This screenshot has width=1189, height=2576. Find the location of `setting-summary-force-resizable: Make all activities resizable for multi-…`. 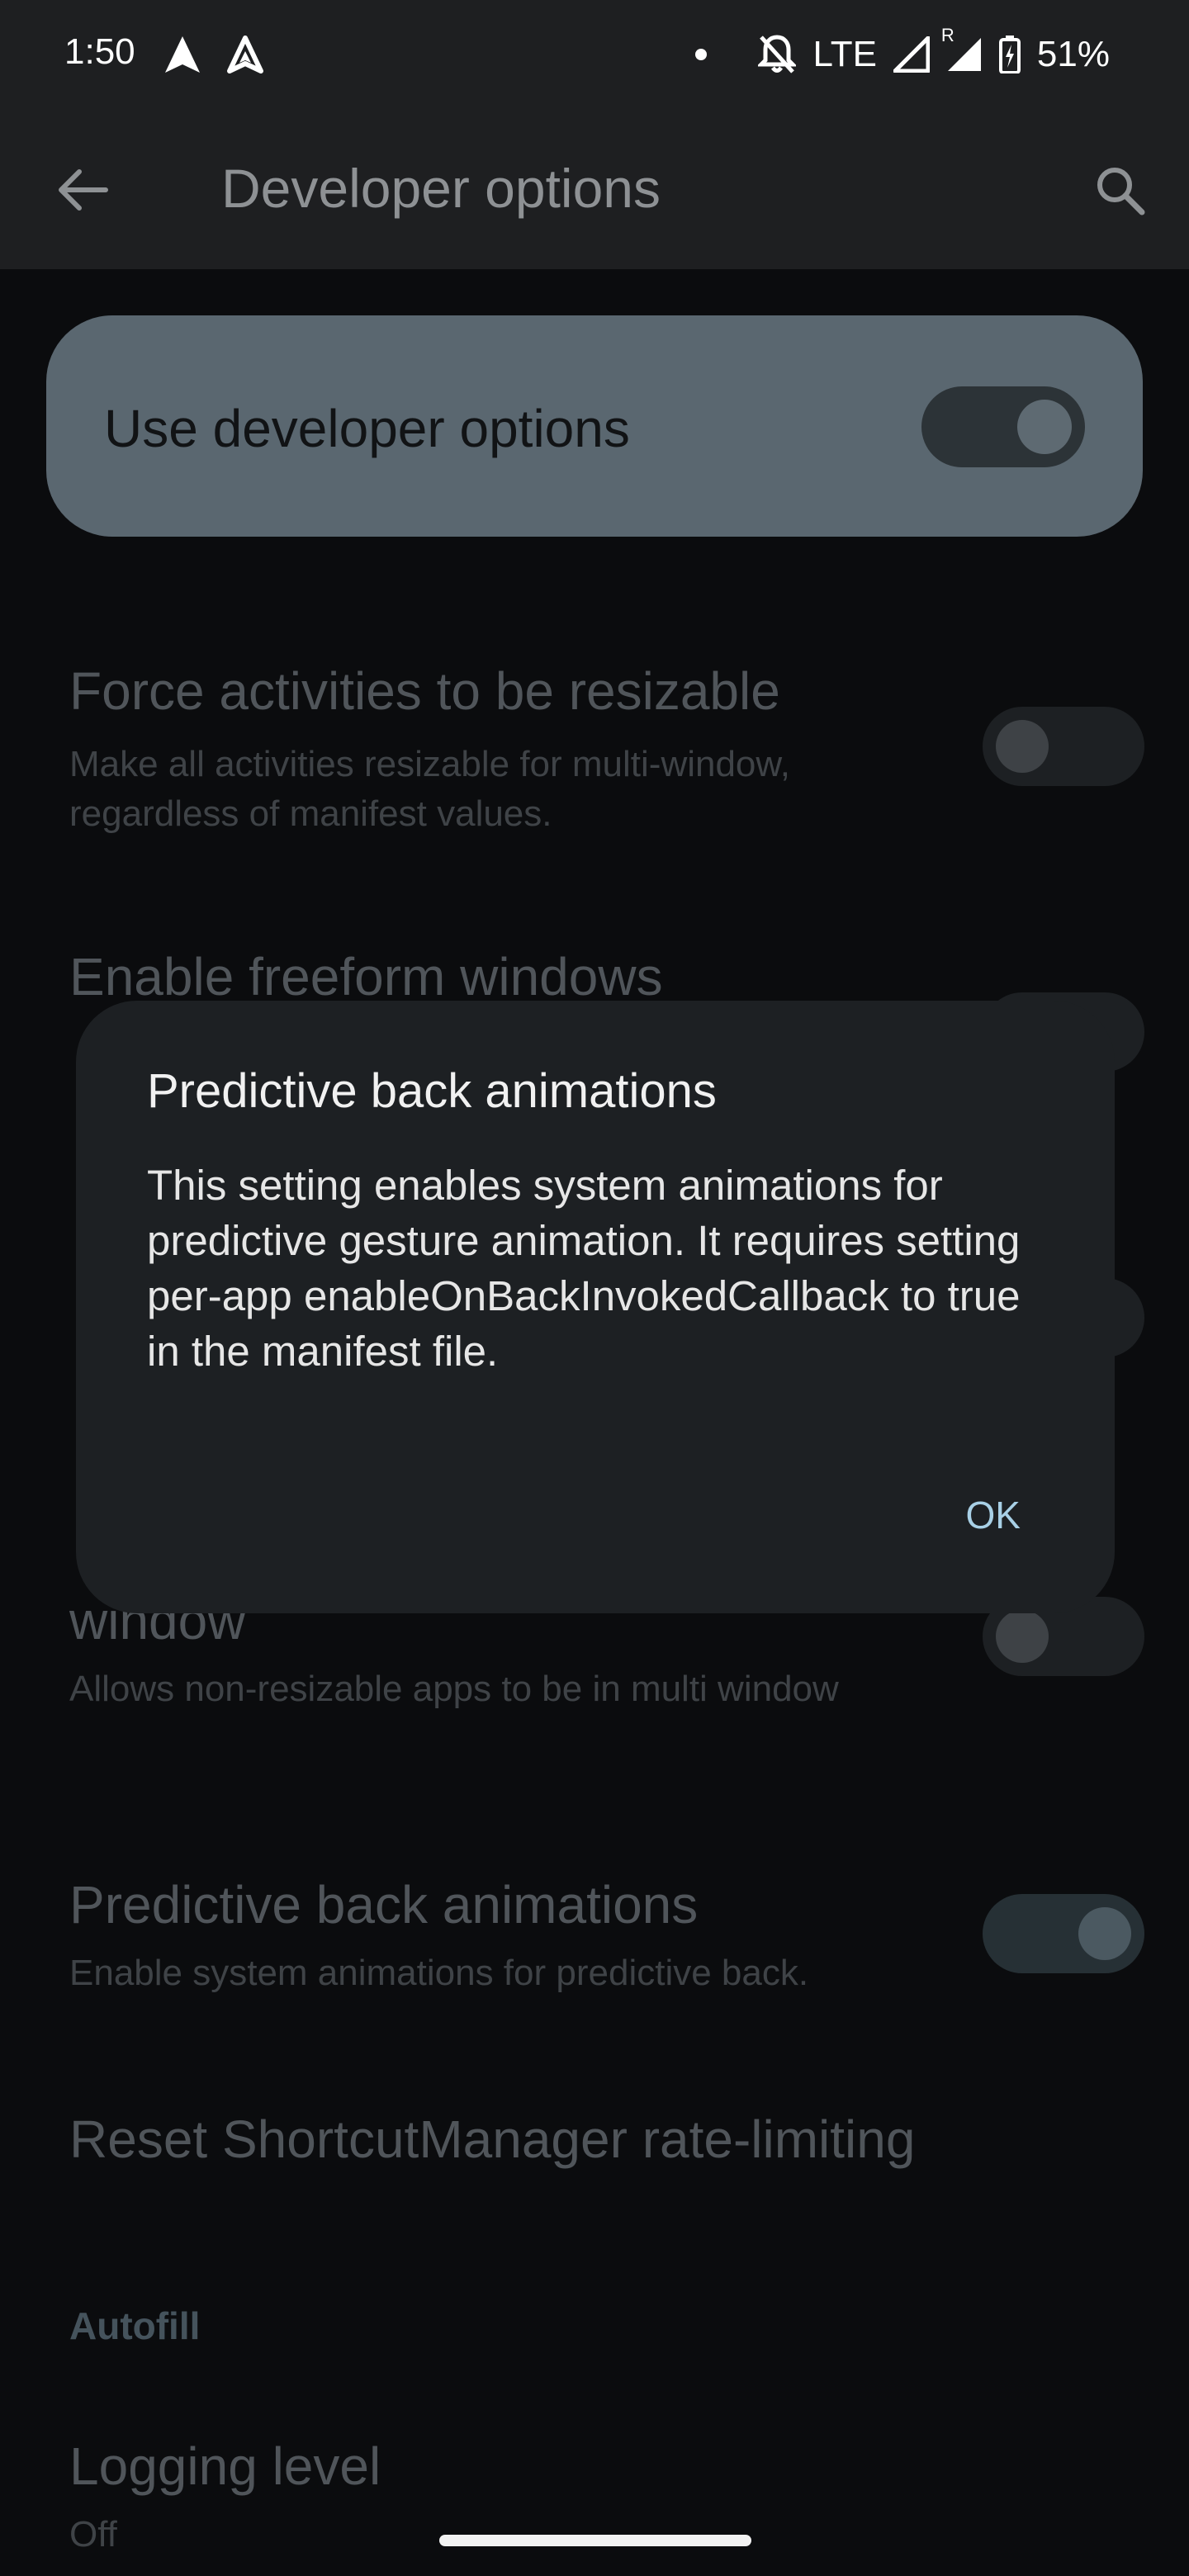

setting-summary-force-resizable: Make all activities resizable for multi-… is located at coordinates (429, 789).